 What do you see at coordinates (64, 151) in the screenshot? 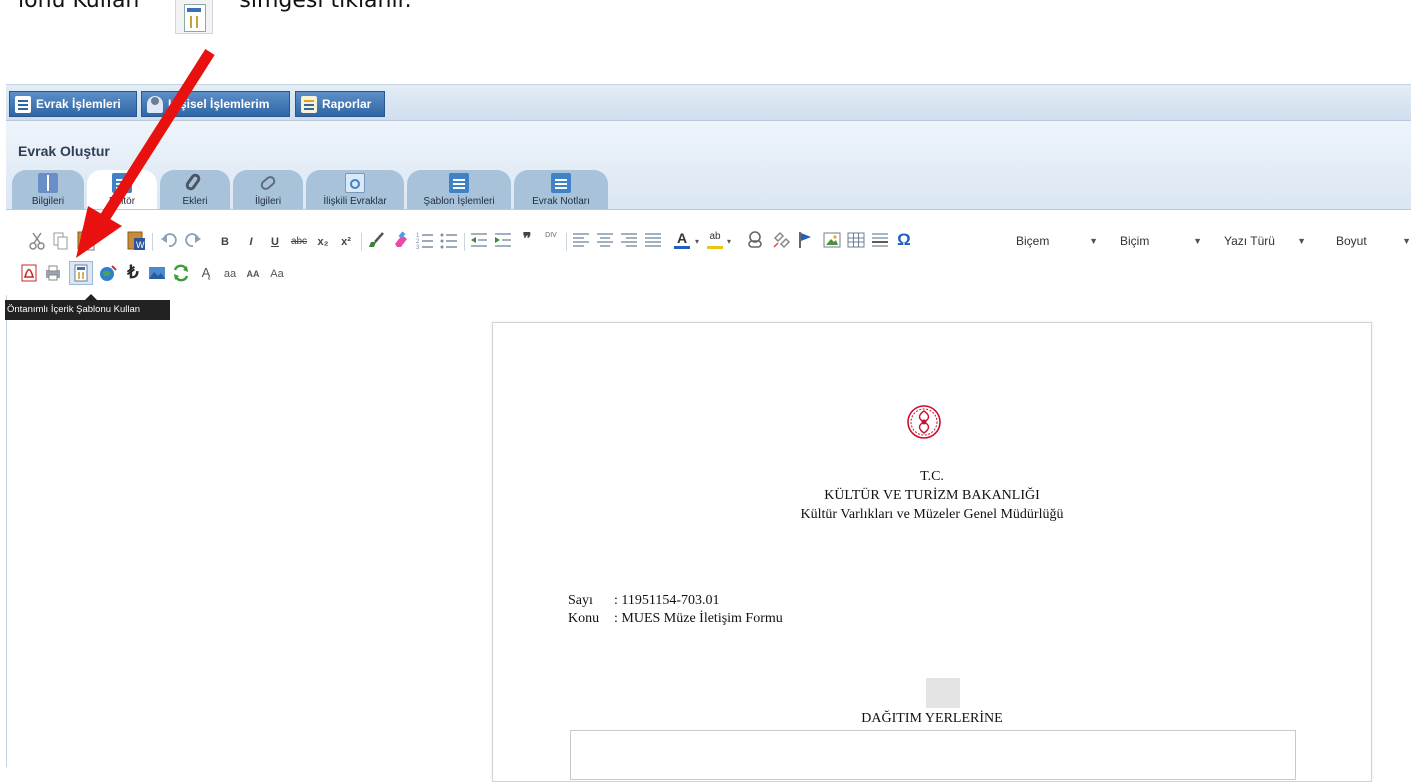
I see `panel-title: Evrak Oluştur` at bounding box center [64, 151].